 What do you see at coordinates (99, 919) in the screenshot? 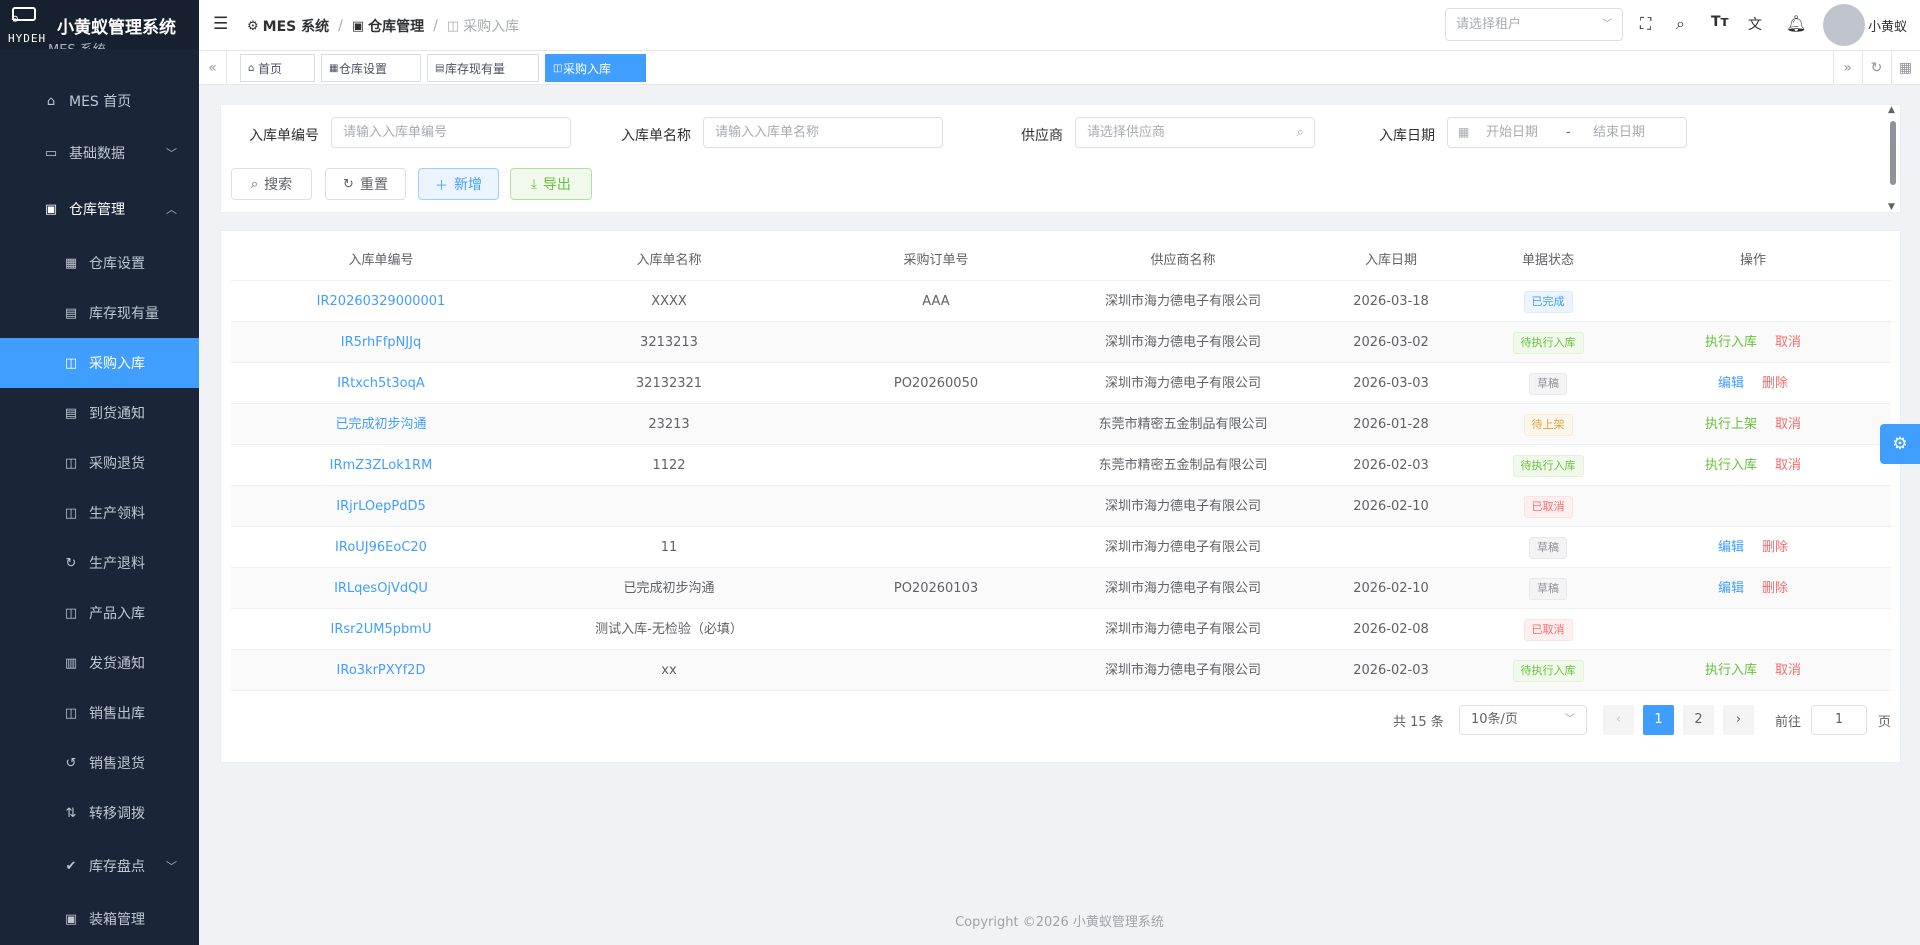
I see `sidebar-item-packing: ▣ 装箱管理` at bounding box center [99, 919].